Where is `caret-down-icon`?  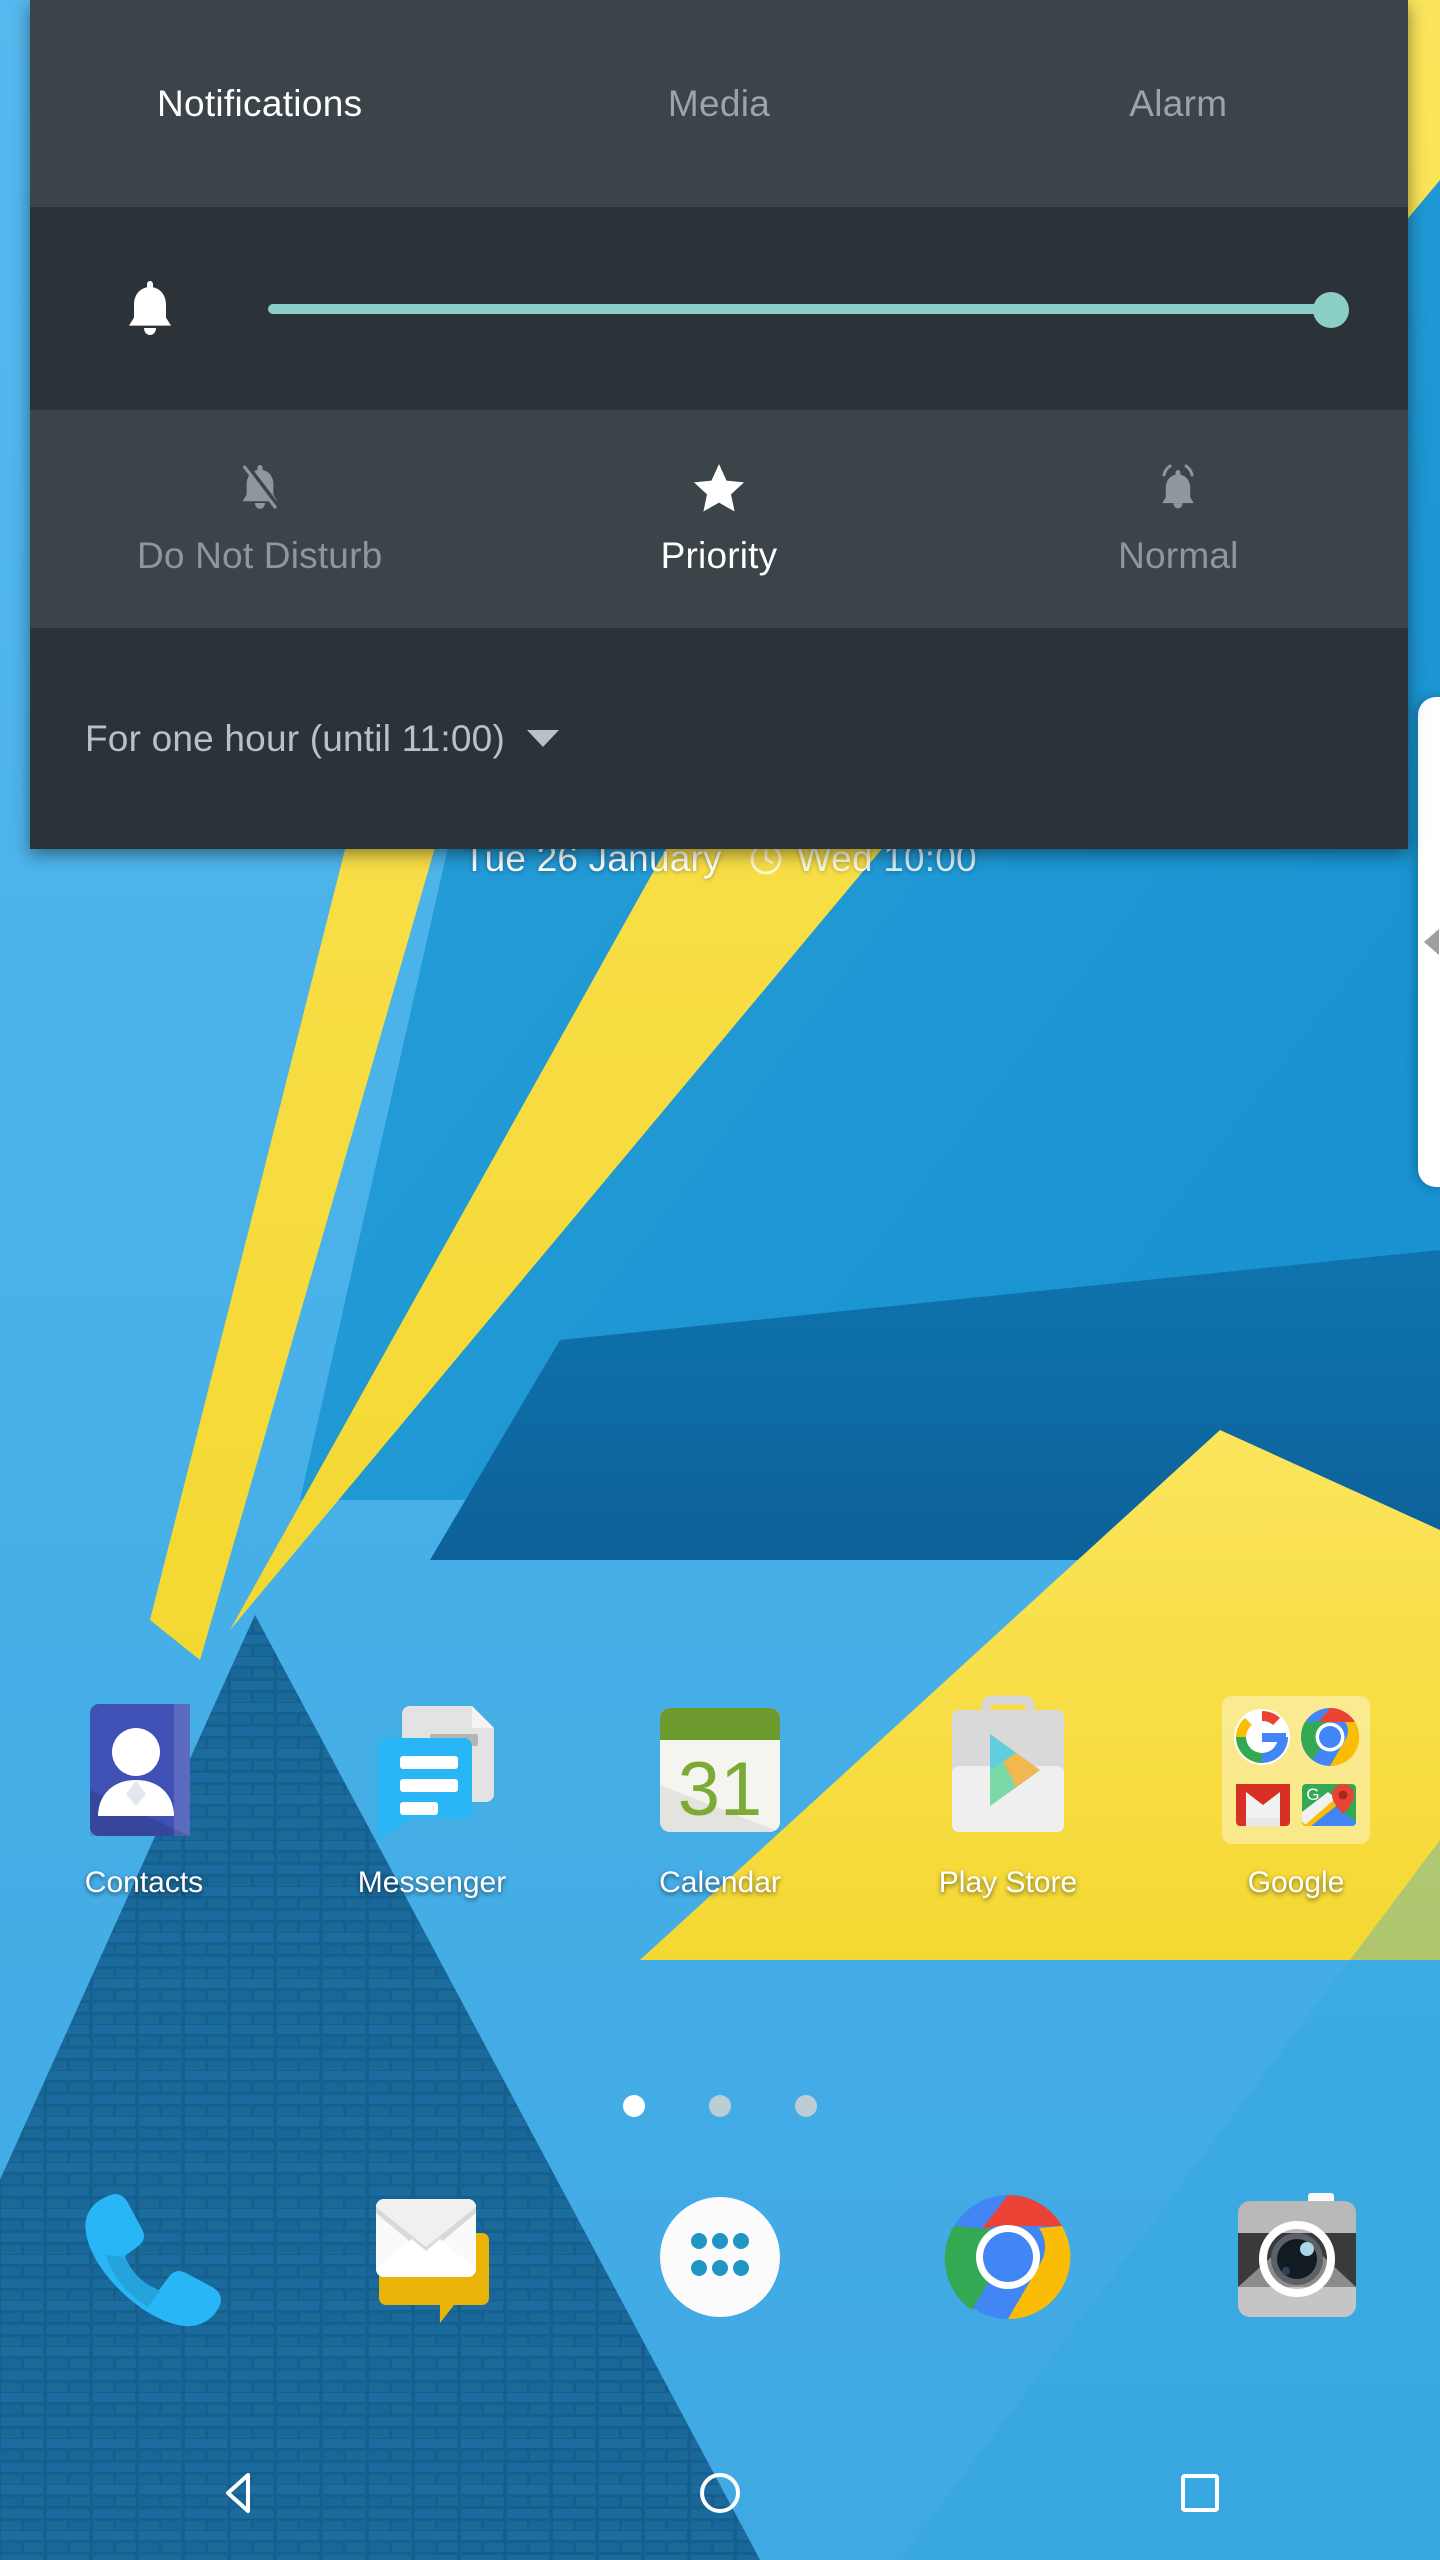 caret-down-icon is located at coordinates (542, 738).